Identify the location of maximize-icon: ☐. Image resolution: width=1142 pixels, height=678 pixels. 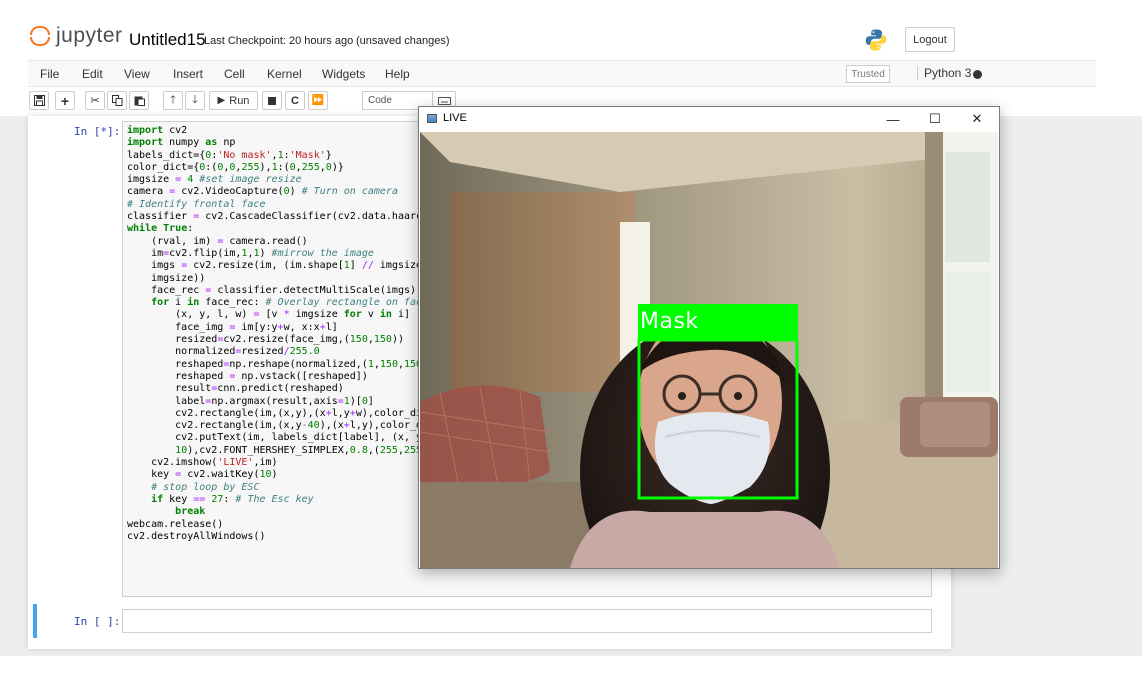
(935, 119).